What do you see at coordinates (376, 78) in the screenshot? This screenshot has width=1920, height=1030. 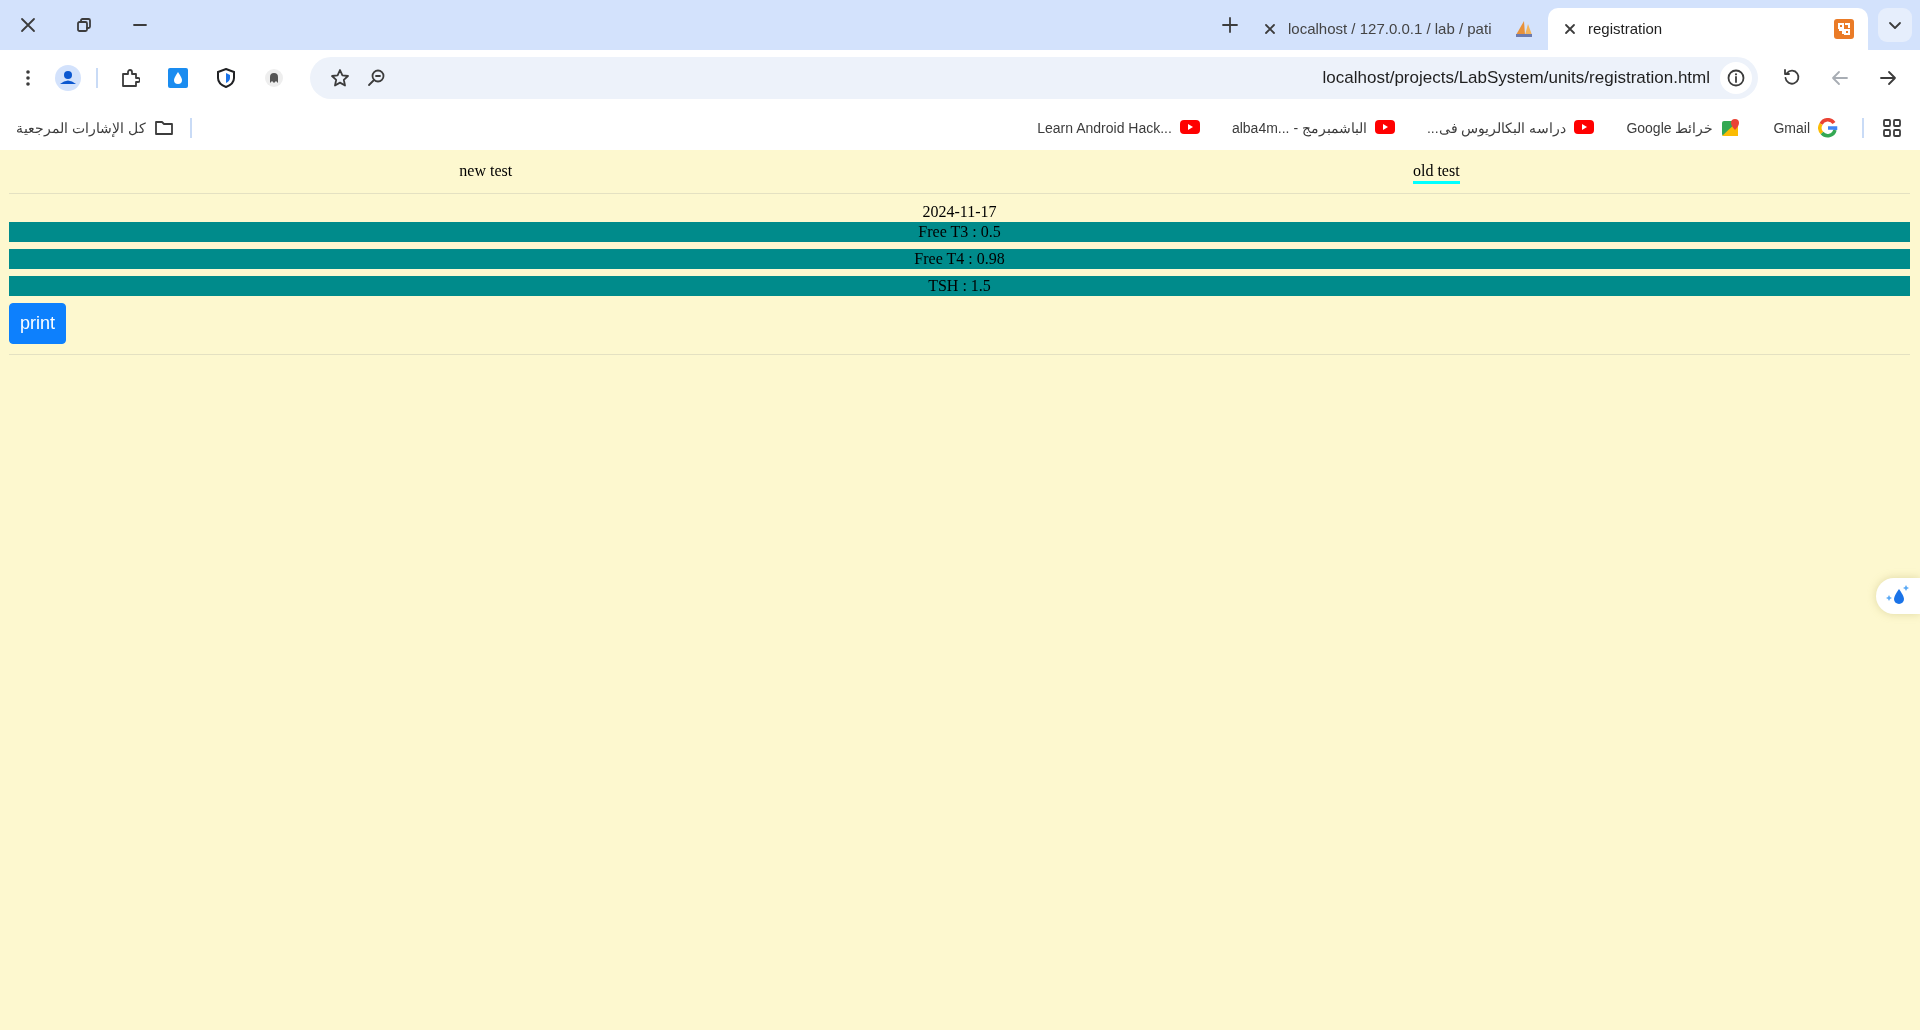 I see `zoom-out-icon` at bounding box center [376, 78].